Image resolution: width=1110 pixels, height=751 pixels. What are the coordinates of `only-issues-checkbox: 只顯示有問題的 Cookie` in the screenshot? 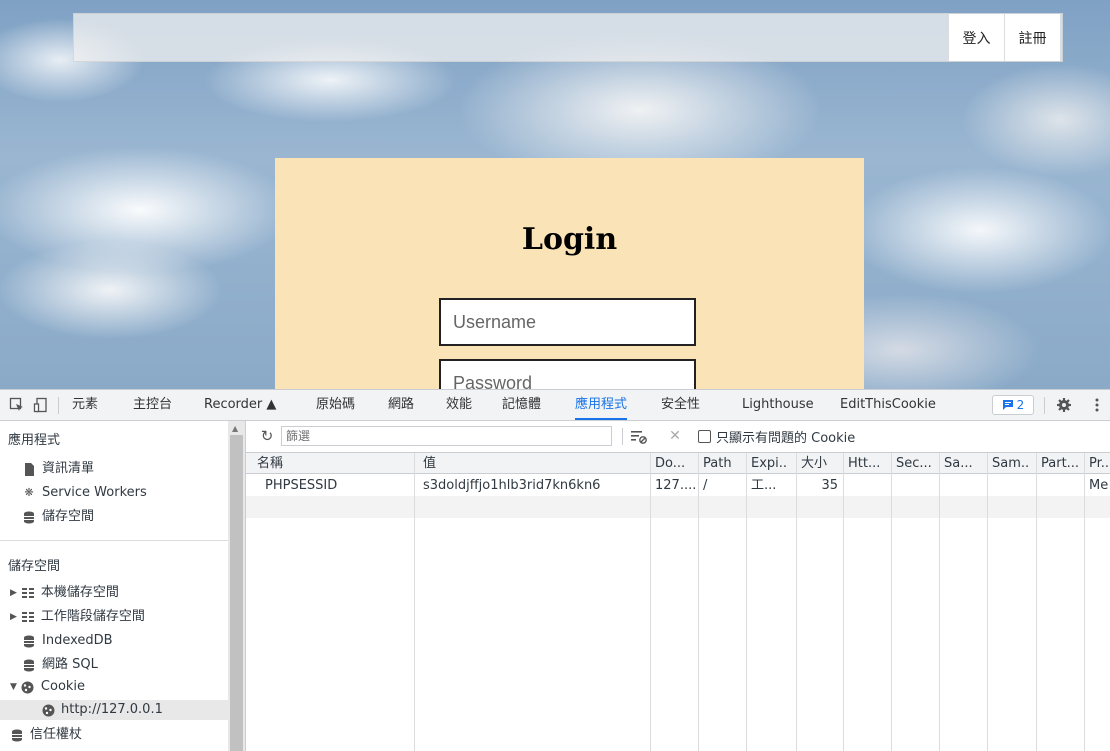 It's located at (776, 436).